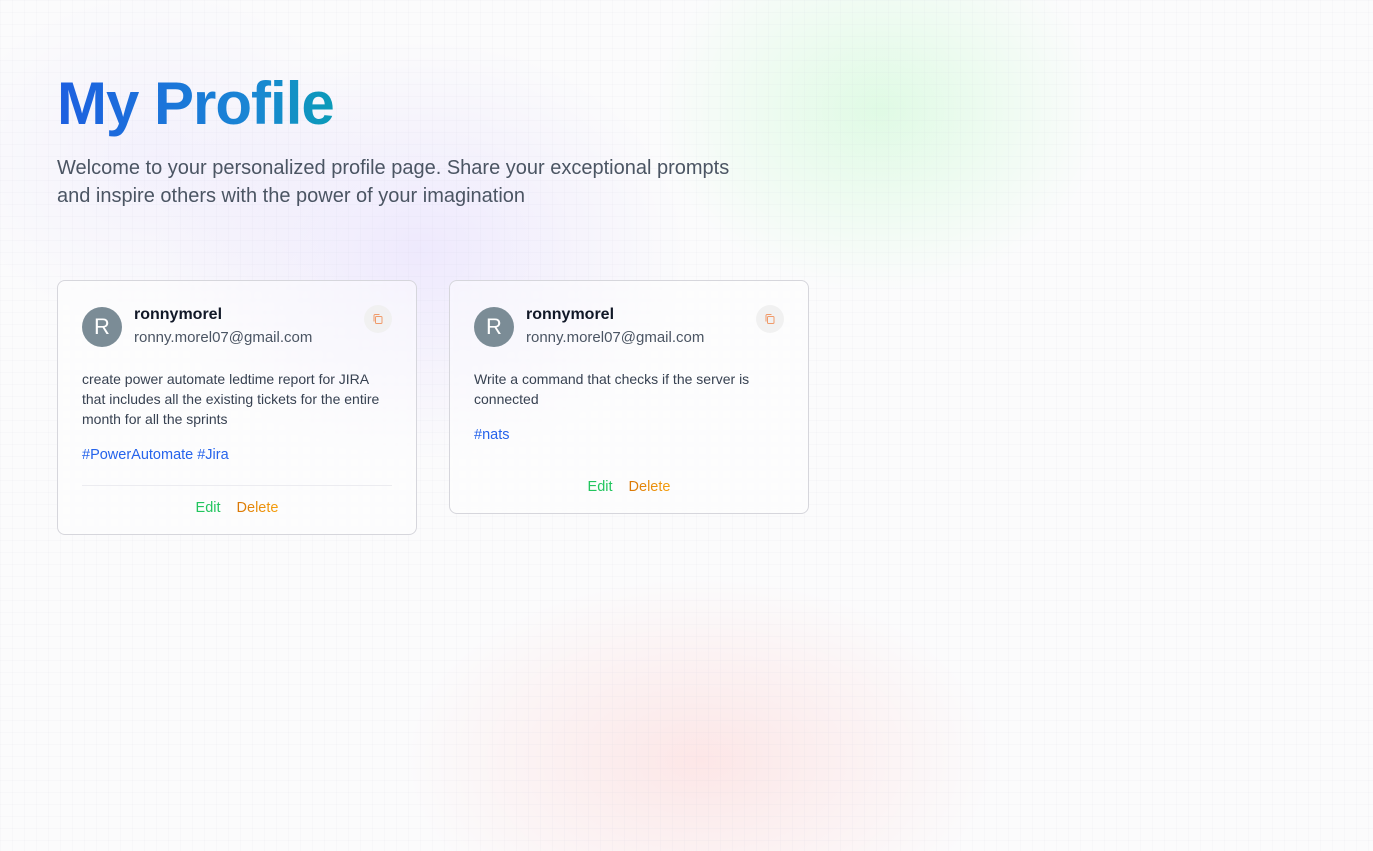 Image resolution: width=1373 pixels, height=851 pixels. Describe the element at coordinates (196, 103) in the screenshot. I see `page-title: My Profile` at that location.